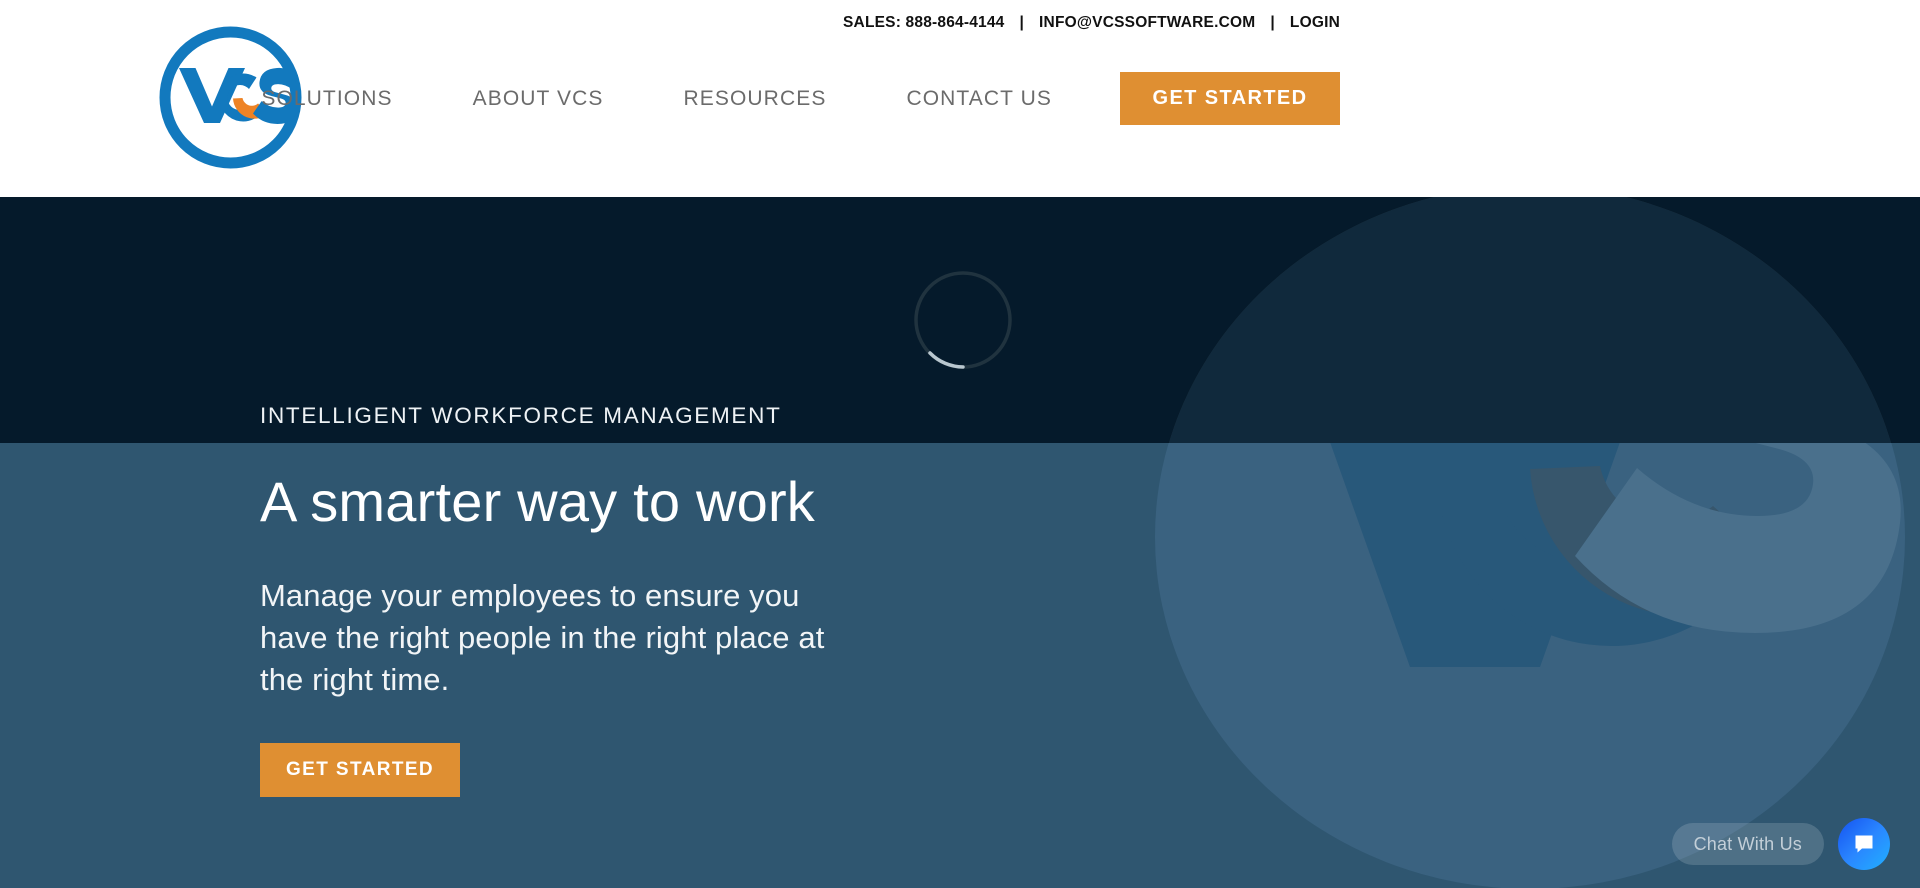 This screenshot has width=1920, height=888. I want to click on sales-phone-link: SALES: 888-864-4144, so click(923, 23).